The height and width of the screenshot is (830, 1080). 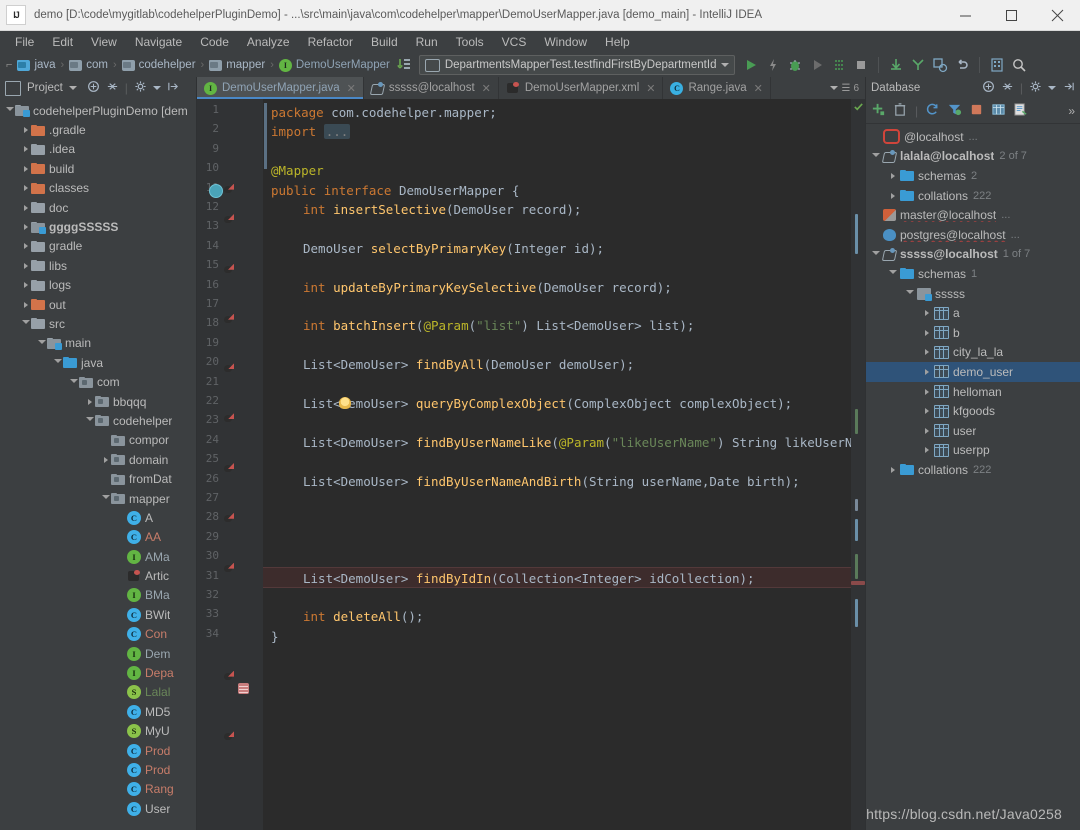 I want to click on editor-tab-range-java: C Range.java ✕, so click(x=717, y=88).